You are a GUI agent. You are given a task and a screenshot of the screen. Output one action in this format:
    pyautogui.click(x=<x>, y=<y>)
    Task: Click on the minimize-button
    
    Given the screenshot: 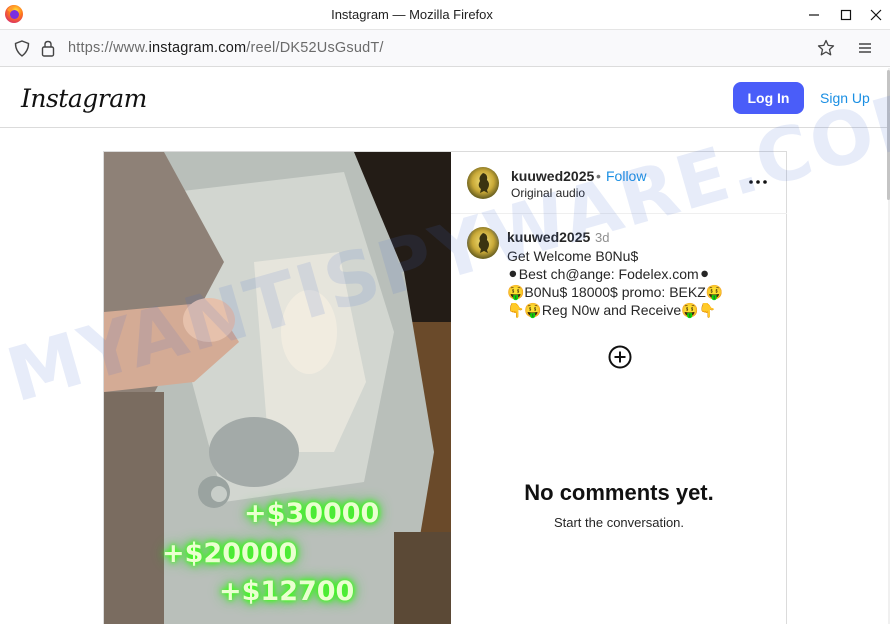 What is the action you would take?
    pyautogui.click(x=814, y=15)
    